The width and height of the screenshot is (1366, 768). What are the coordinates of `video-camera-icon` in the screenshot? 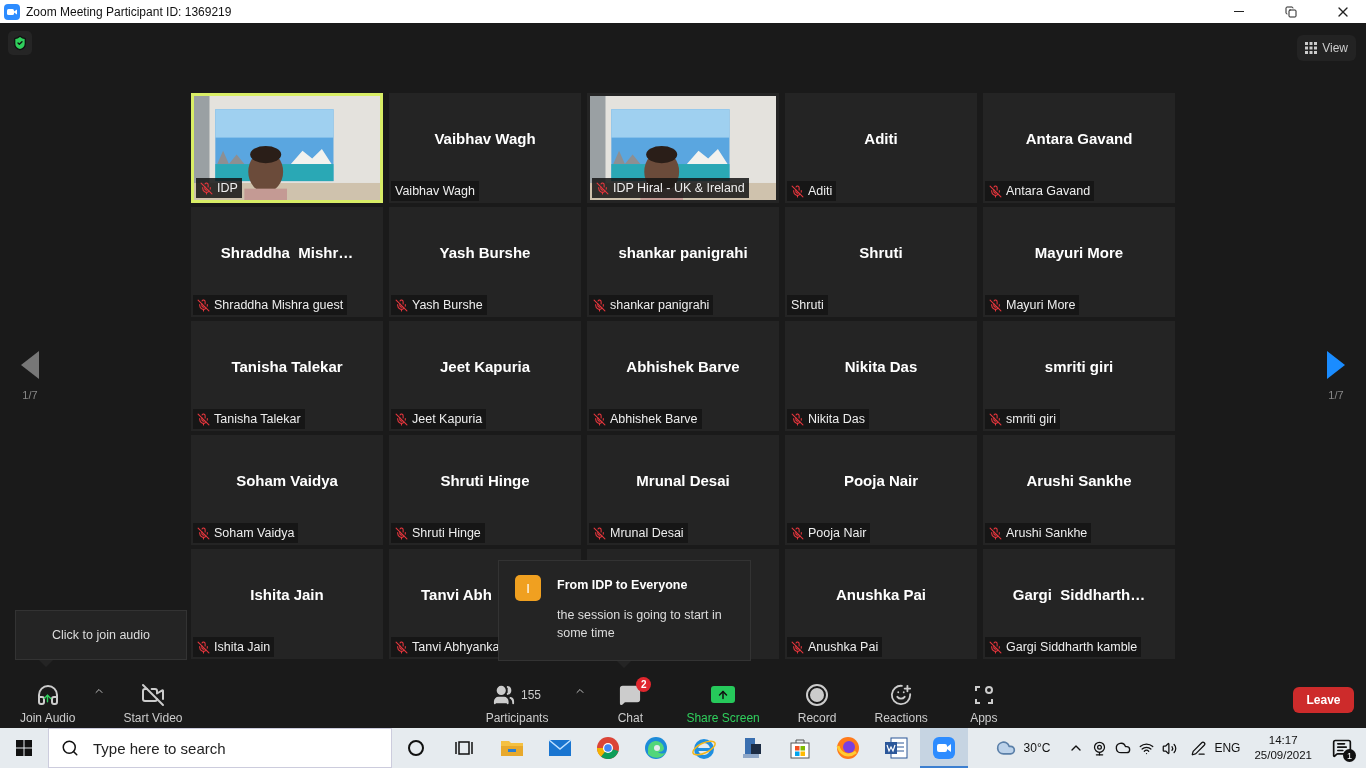 It's located at (944, 748).